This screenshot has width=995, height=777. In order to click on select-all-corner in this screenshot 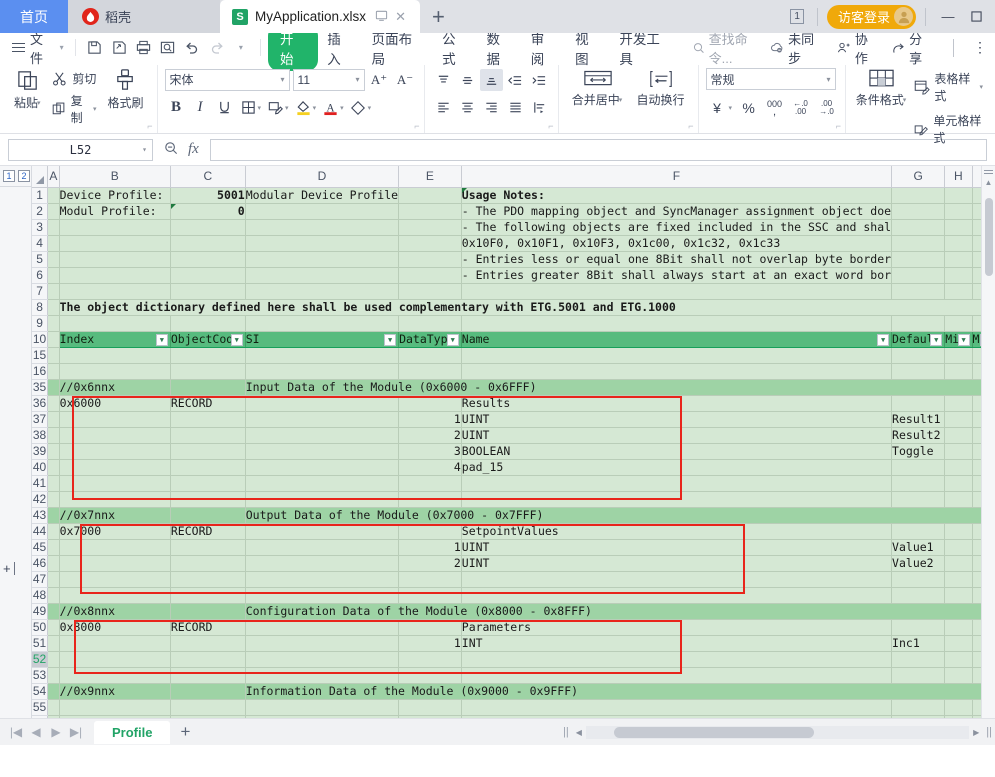, I will do `click(40, 177)`.